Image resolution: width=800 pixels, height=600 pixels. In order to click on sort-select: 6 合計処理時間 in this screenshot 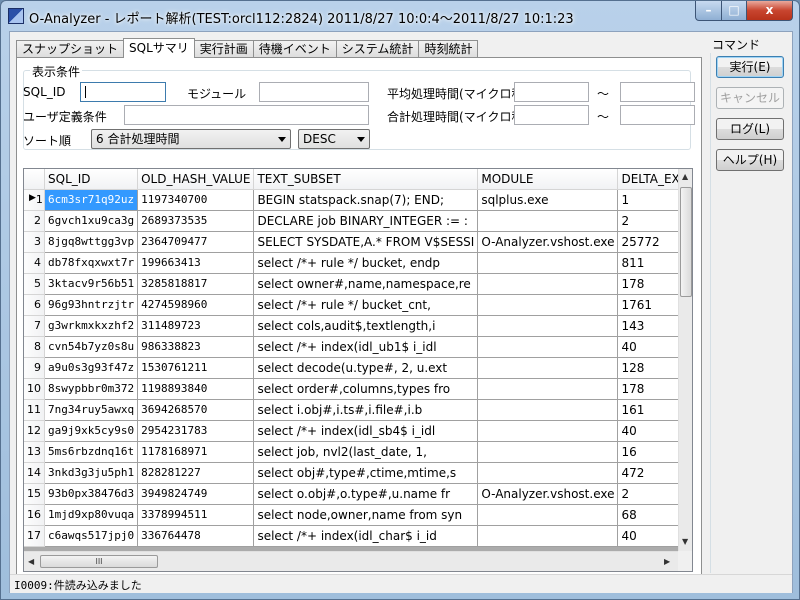, I will do `click(191, 139)`.